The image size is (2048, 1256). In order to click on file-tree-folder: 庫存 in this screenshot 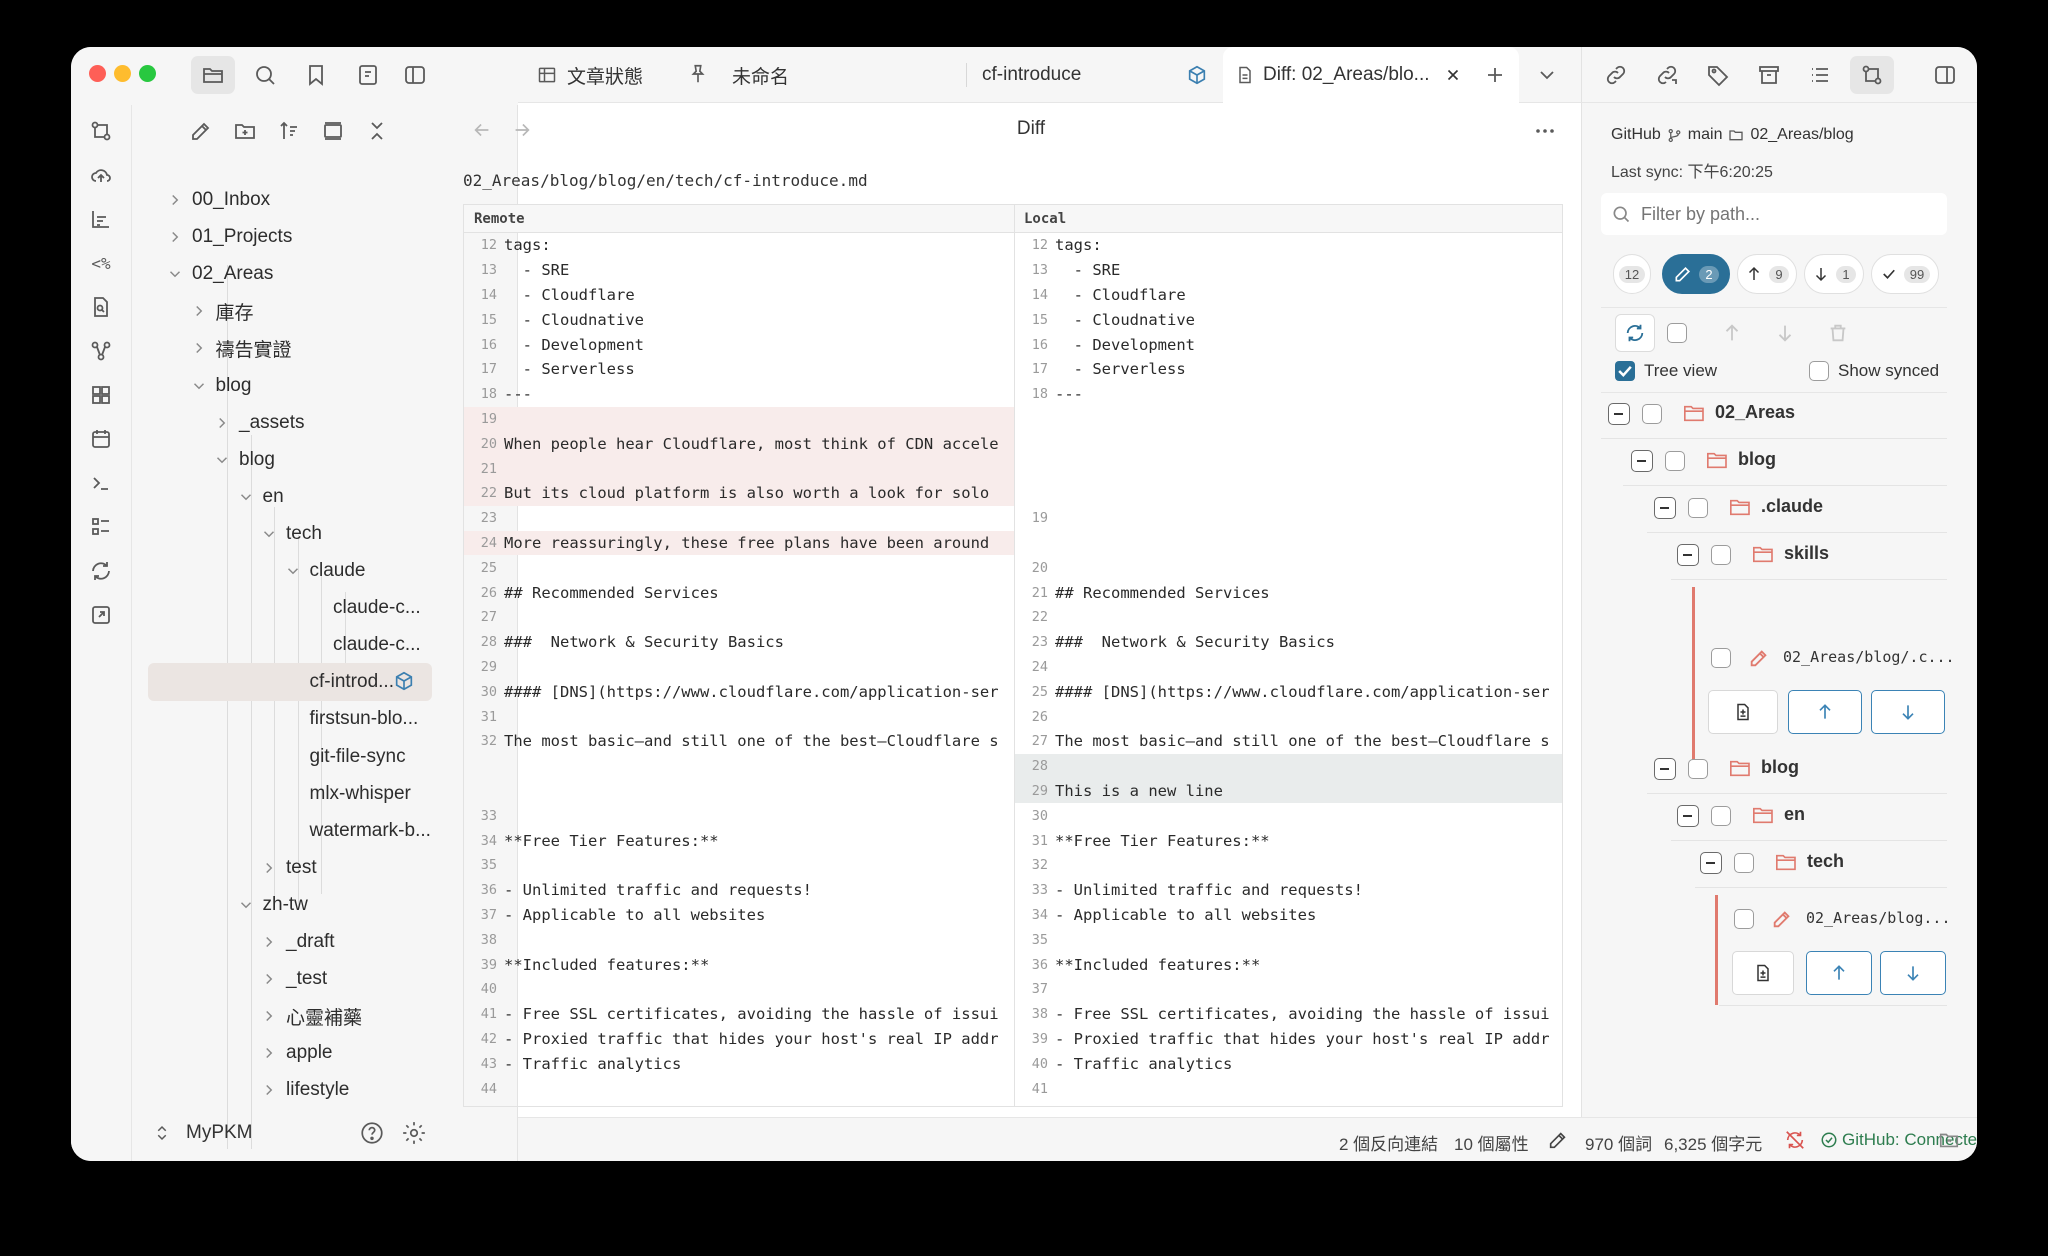, I will do `click(222, 311)`.